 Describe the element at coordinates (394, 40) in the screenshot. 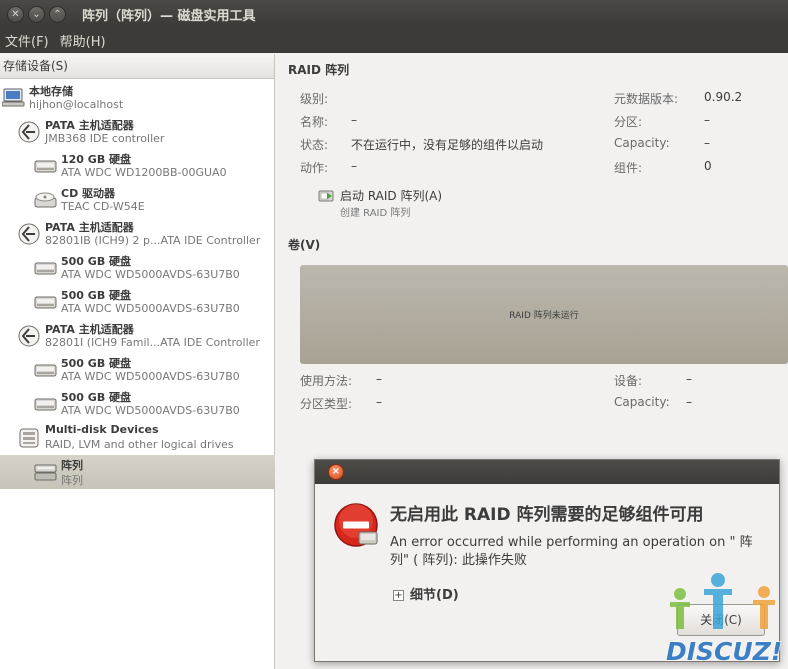

I see `menu-bar: 文件(F) 帮助(H)` at that location.